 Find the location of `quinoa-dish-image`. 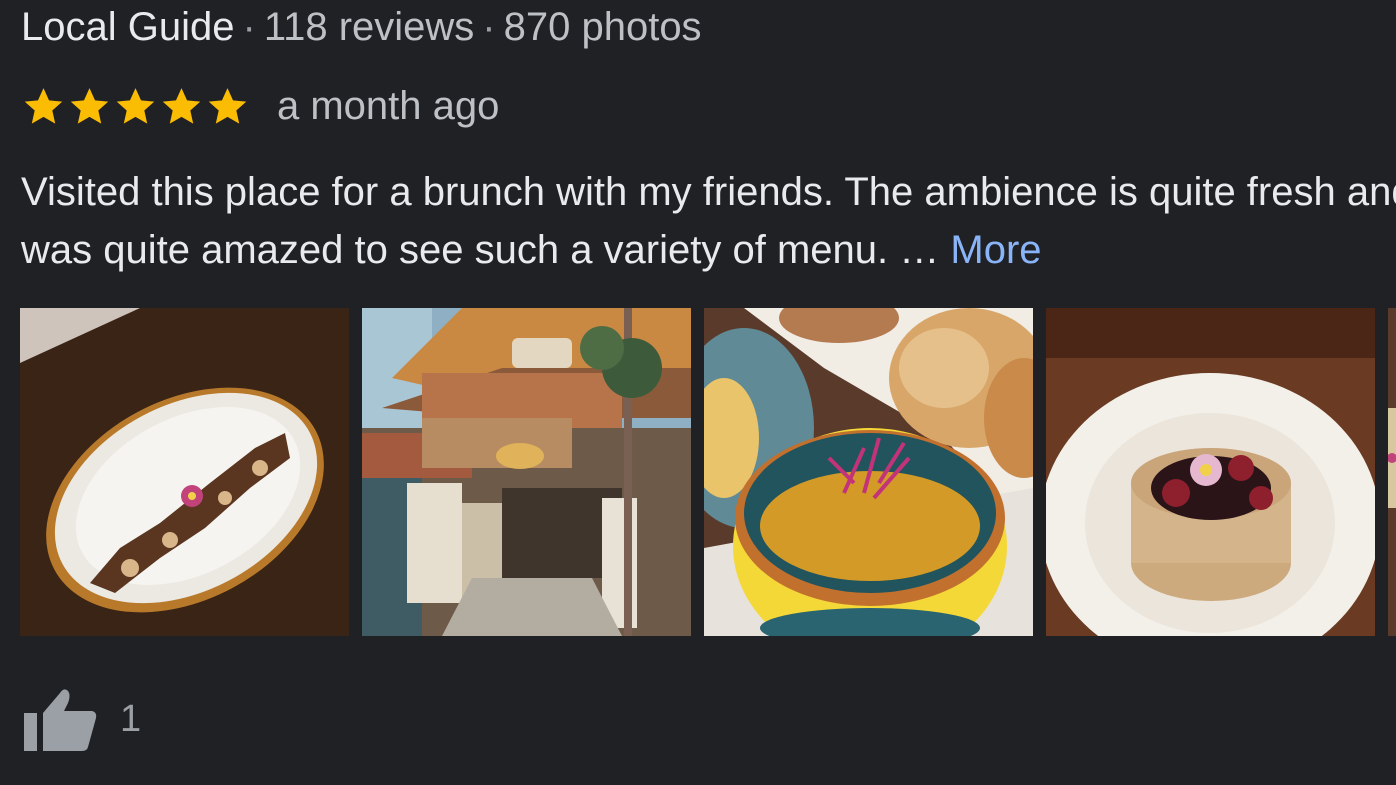

quinoa-dish-image is located at coordinates (1210, 472).